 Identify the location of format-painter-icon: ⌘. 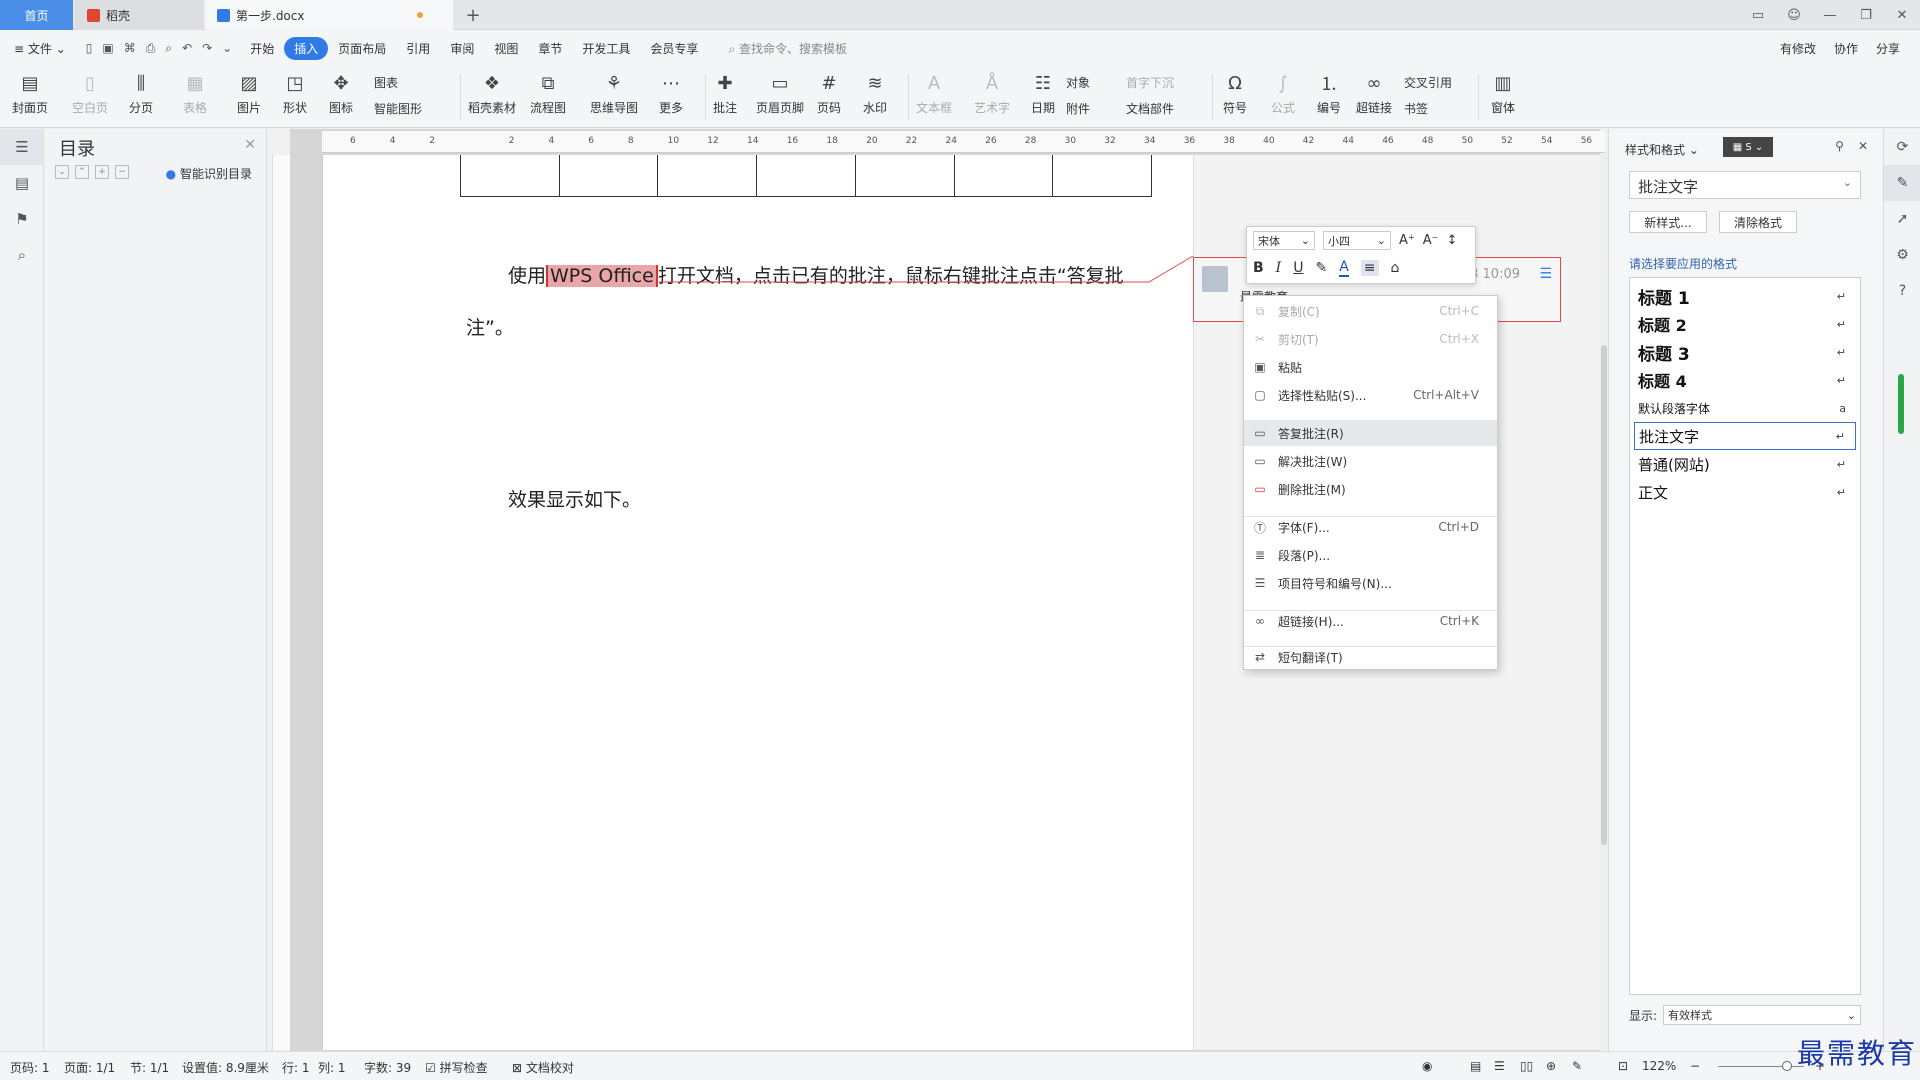
(130, 48).